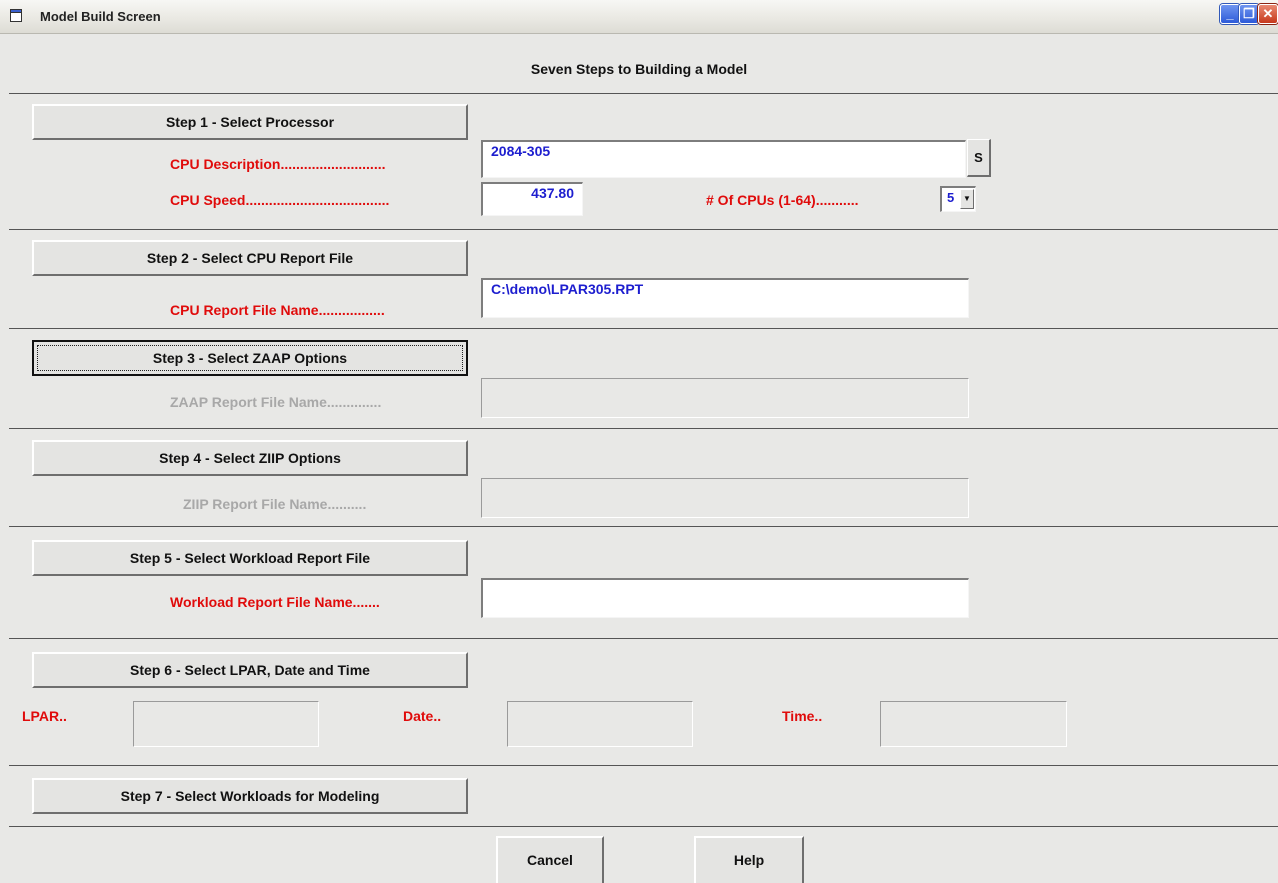 The height and width of the screenshot is (883, 1278). Describe the element at coordinates (250, 258) in the screenshot. I see `step2-select-cpu-report-button: Step 2 - Select CPU Report File` at that location.